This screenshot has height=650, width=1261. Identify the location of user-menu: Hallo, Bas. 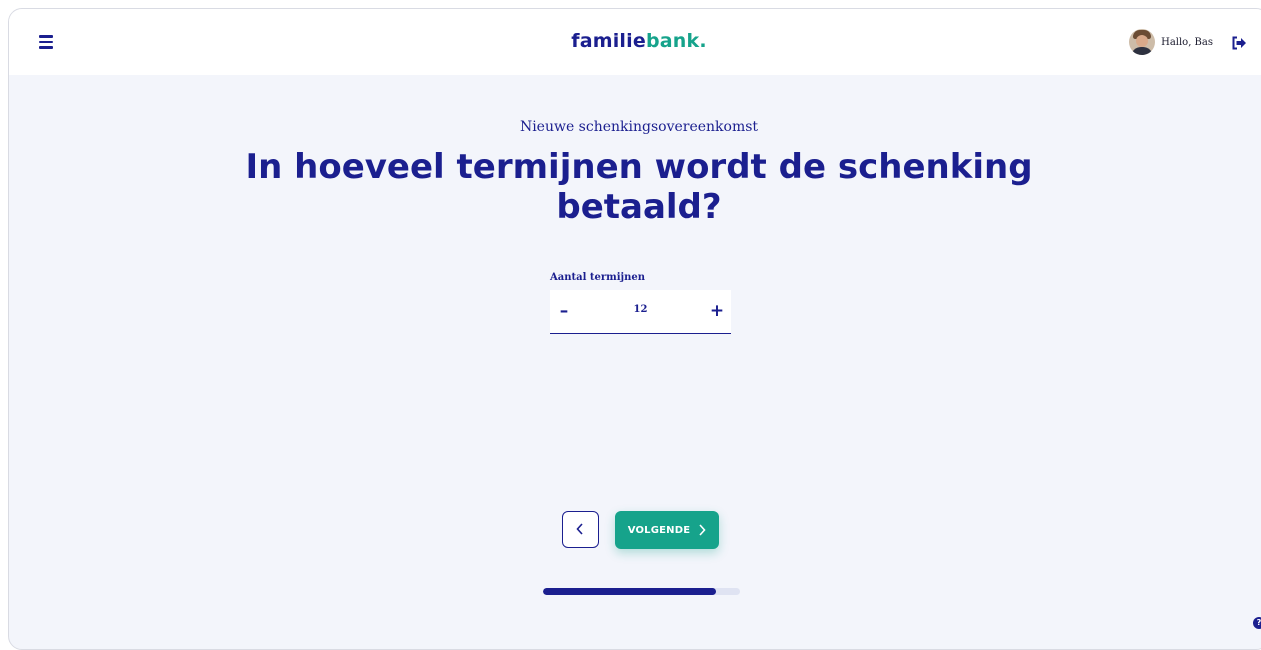
(1171, 42).